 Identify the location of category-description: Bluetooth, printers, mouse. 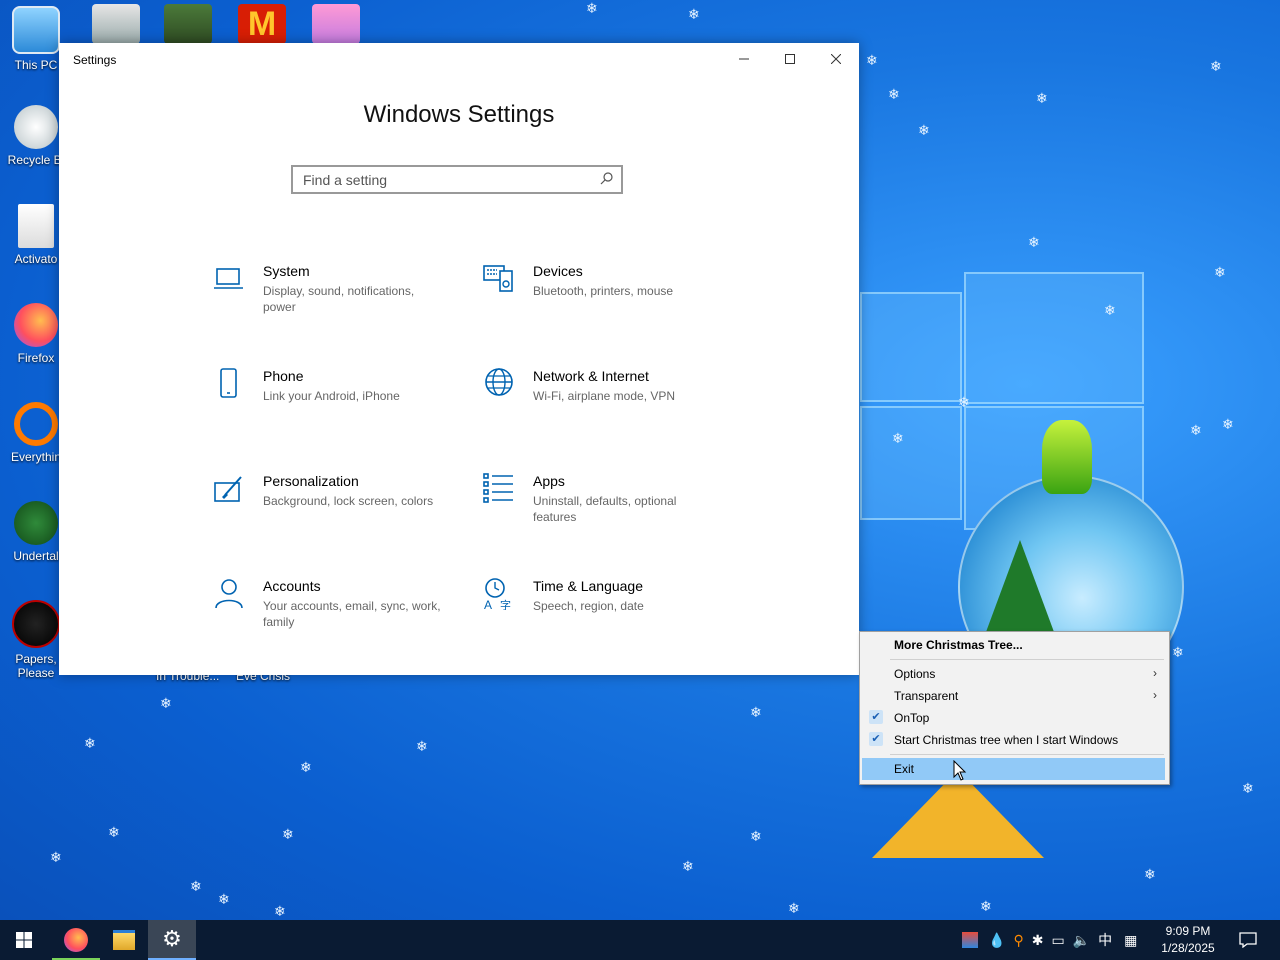
(603, 291).